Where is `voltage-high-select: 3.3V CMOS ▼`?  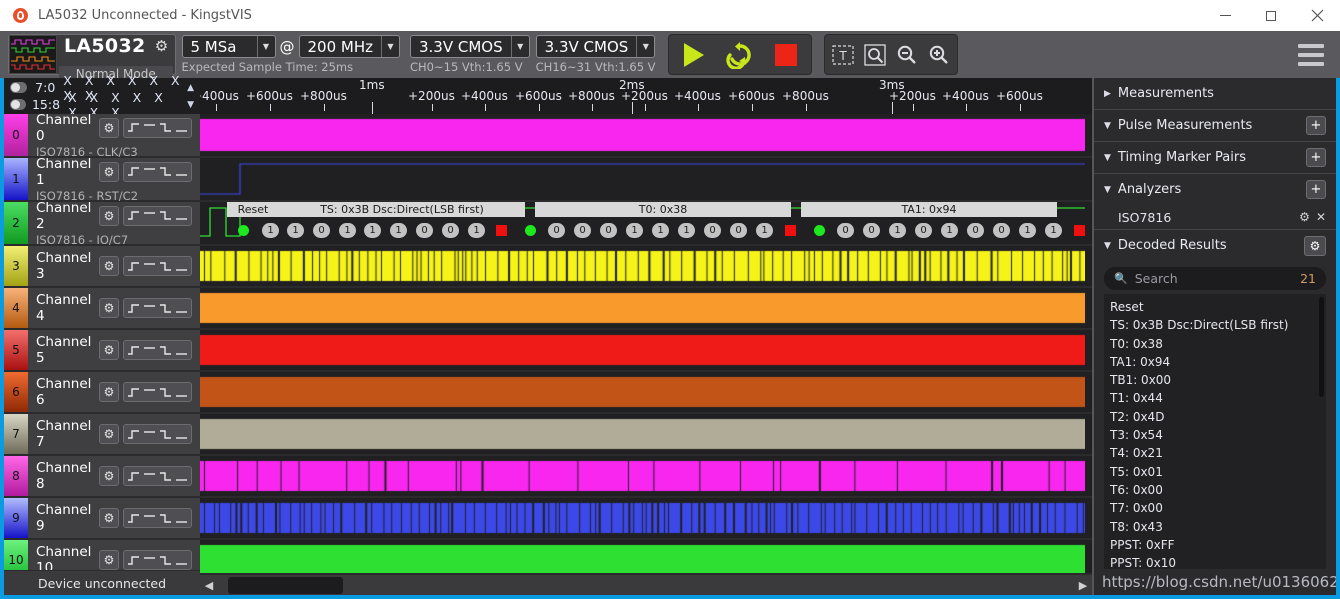
voltage-high-select: 3.3V CMOS ▼ is located at coordinates (595, 46).